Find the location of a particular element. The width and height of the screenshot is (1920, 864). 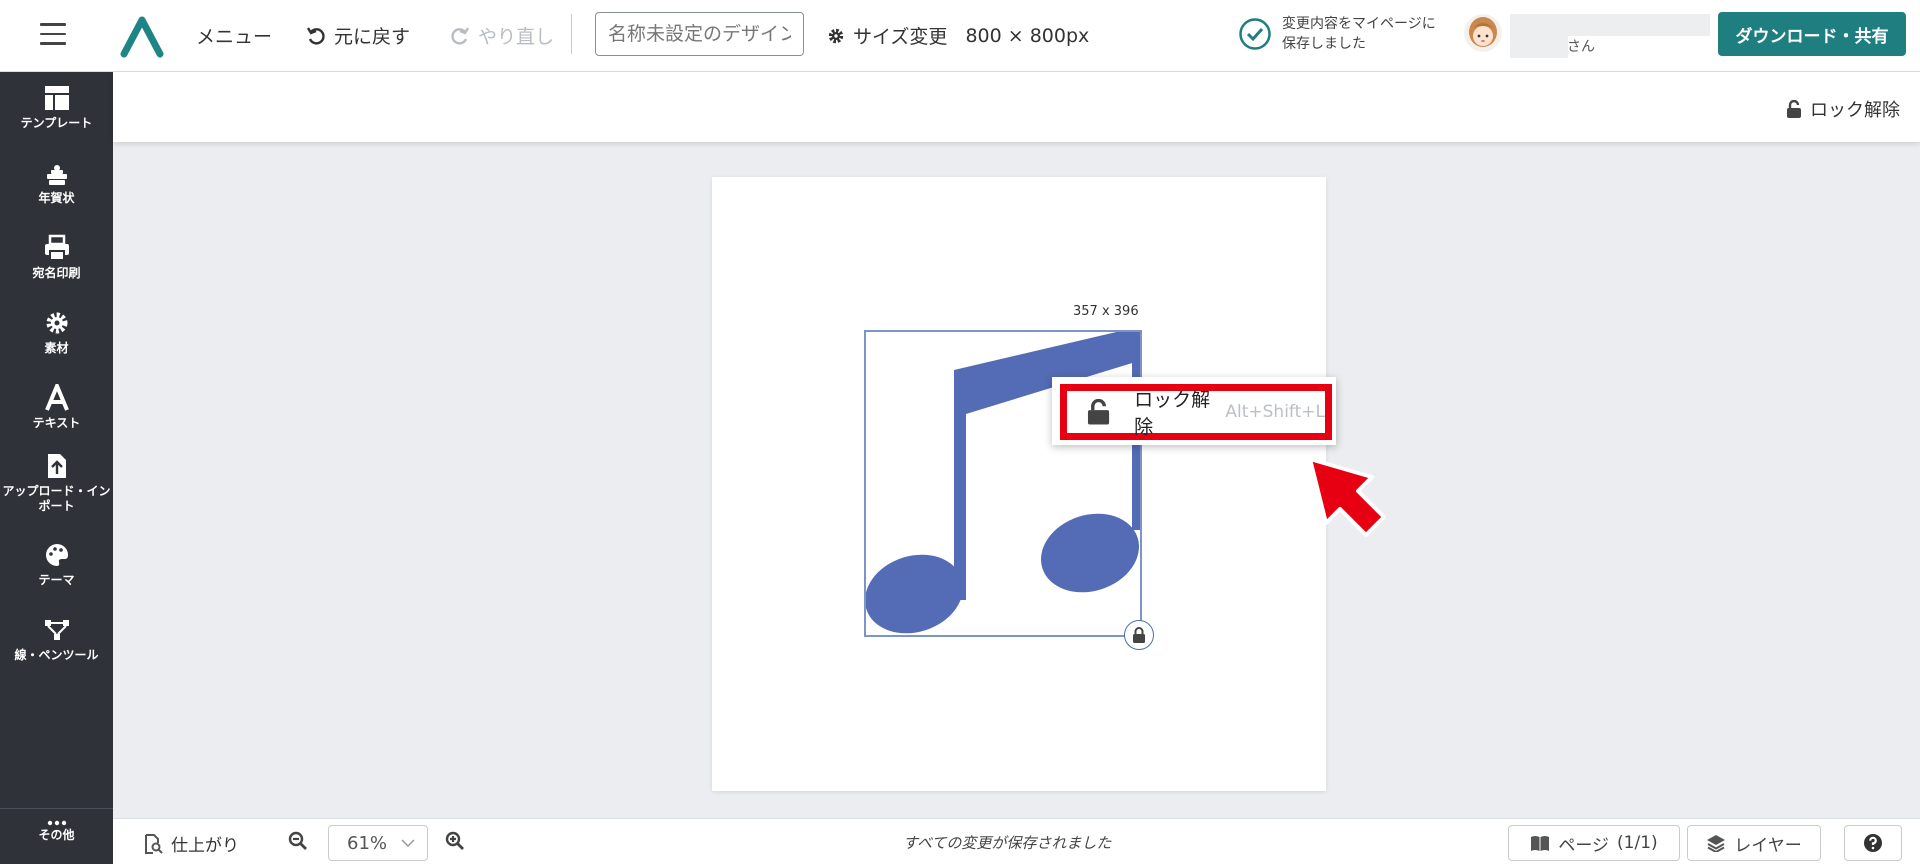

toolbar-unlock-button: ロック解除 is located at coordinates (1843, 109).